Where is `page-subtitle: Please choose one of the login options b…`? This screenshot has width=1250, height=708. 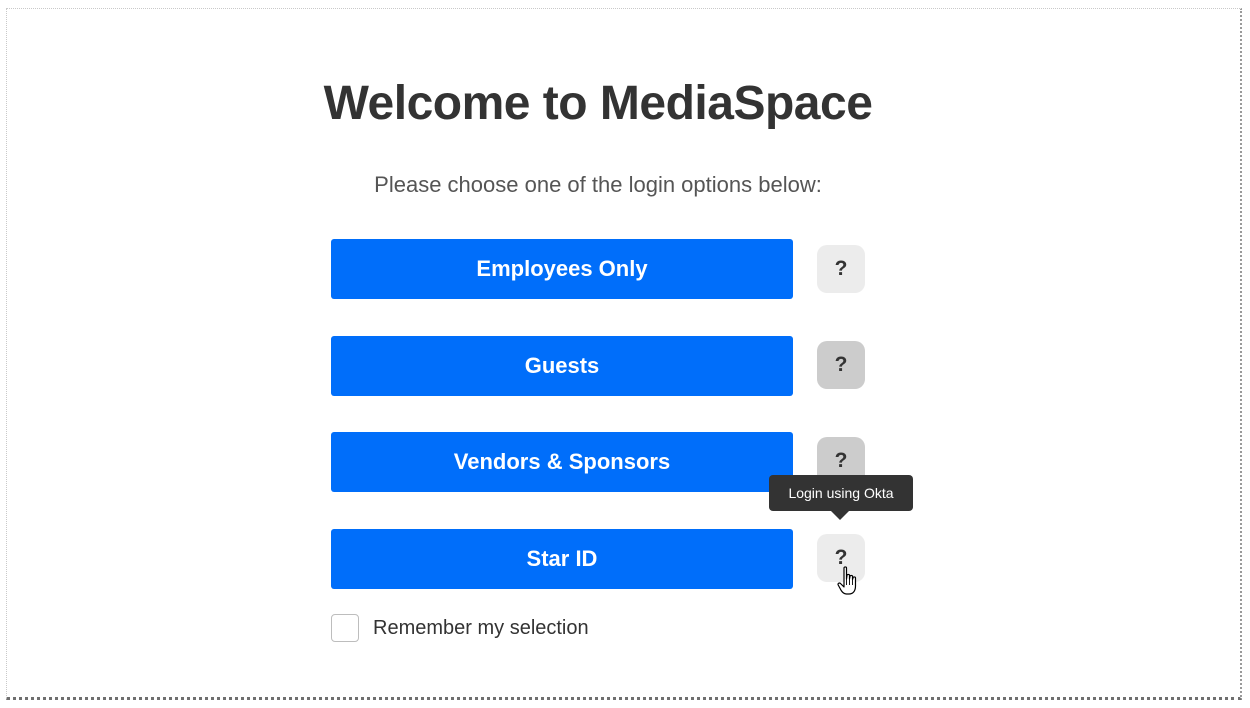
page-subtitle: Please choose one of the login options b… is located at coordinates (598, 184).